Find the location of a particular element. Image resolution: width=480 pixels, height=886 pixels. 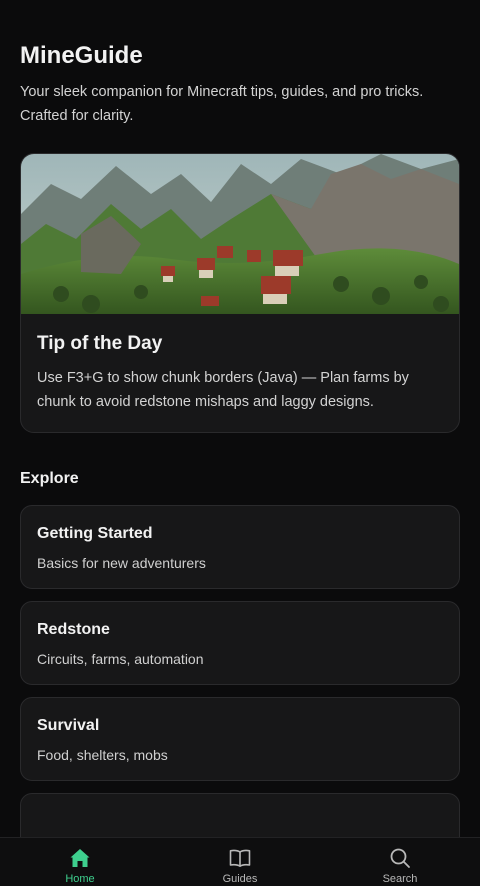

bottom-nav: Home Guides Search is located at coordinates (240, 861).